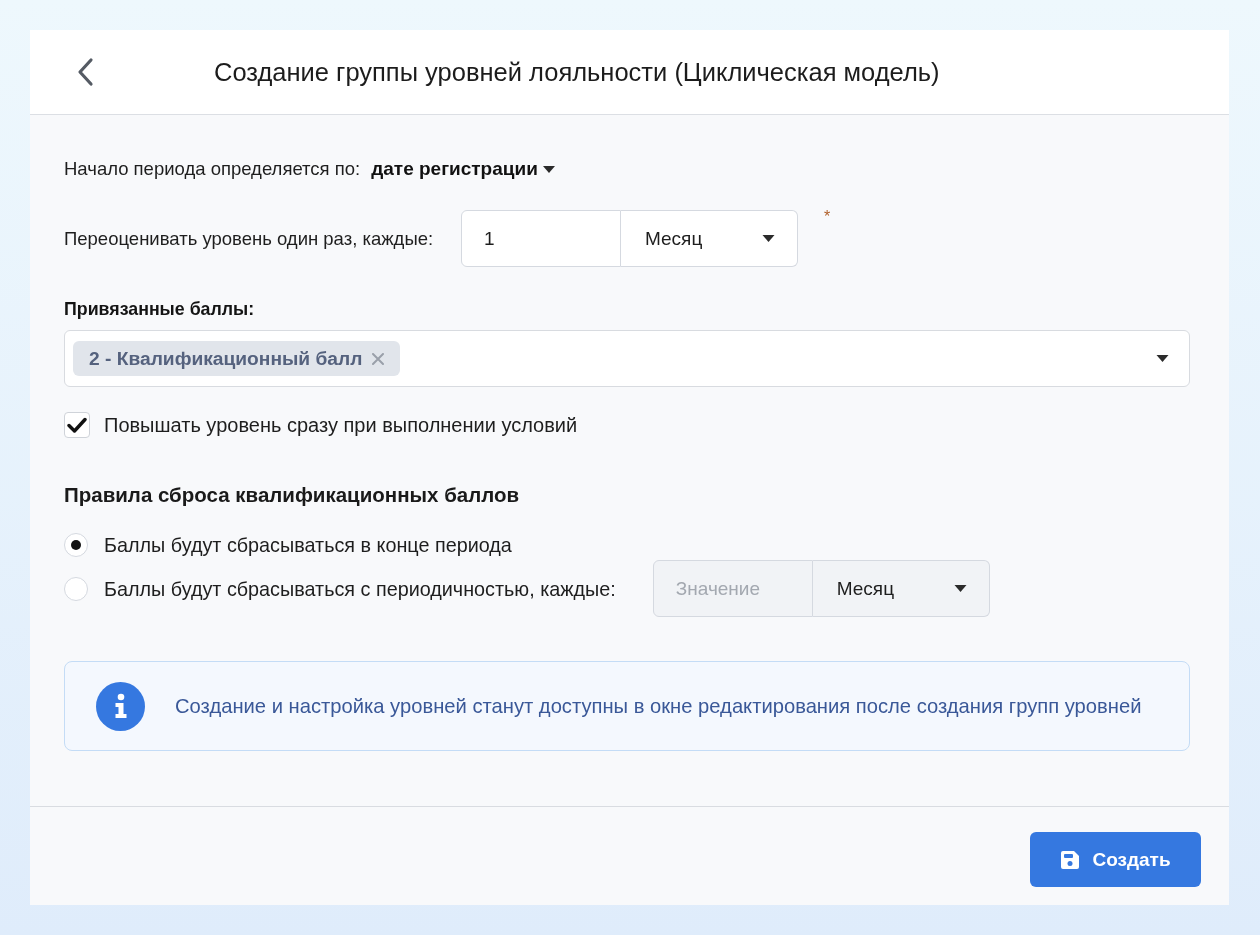 This screenshot has height=935, width=1260. Describe the element at coordinates (76, 545) in the screenshot. I see `radio-button` at that location.